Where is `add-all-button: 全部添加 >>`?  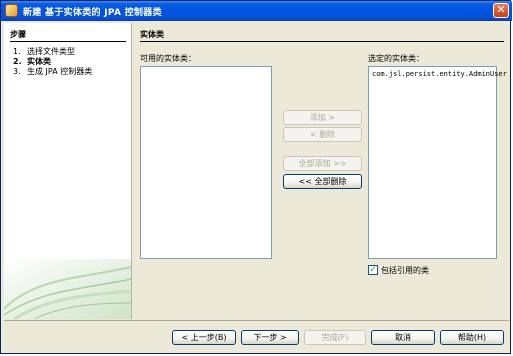 add-all-button: 全部添加 >> is located at coordinates (322, 163).